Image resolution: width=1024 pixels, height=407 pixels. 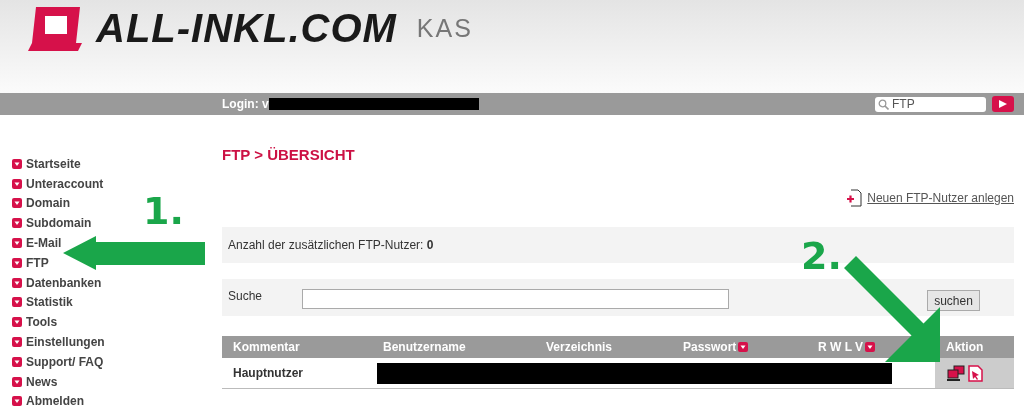 What do you see at coordinates (245, 296) in the screenshot?
I see `search-label: Suche` at bounding box center [245, 296].